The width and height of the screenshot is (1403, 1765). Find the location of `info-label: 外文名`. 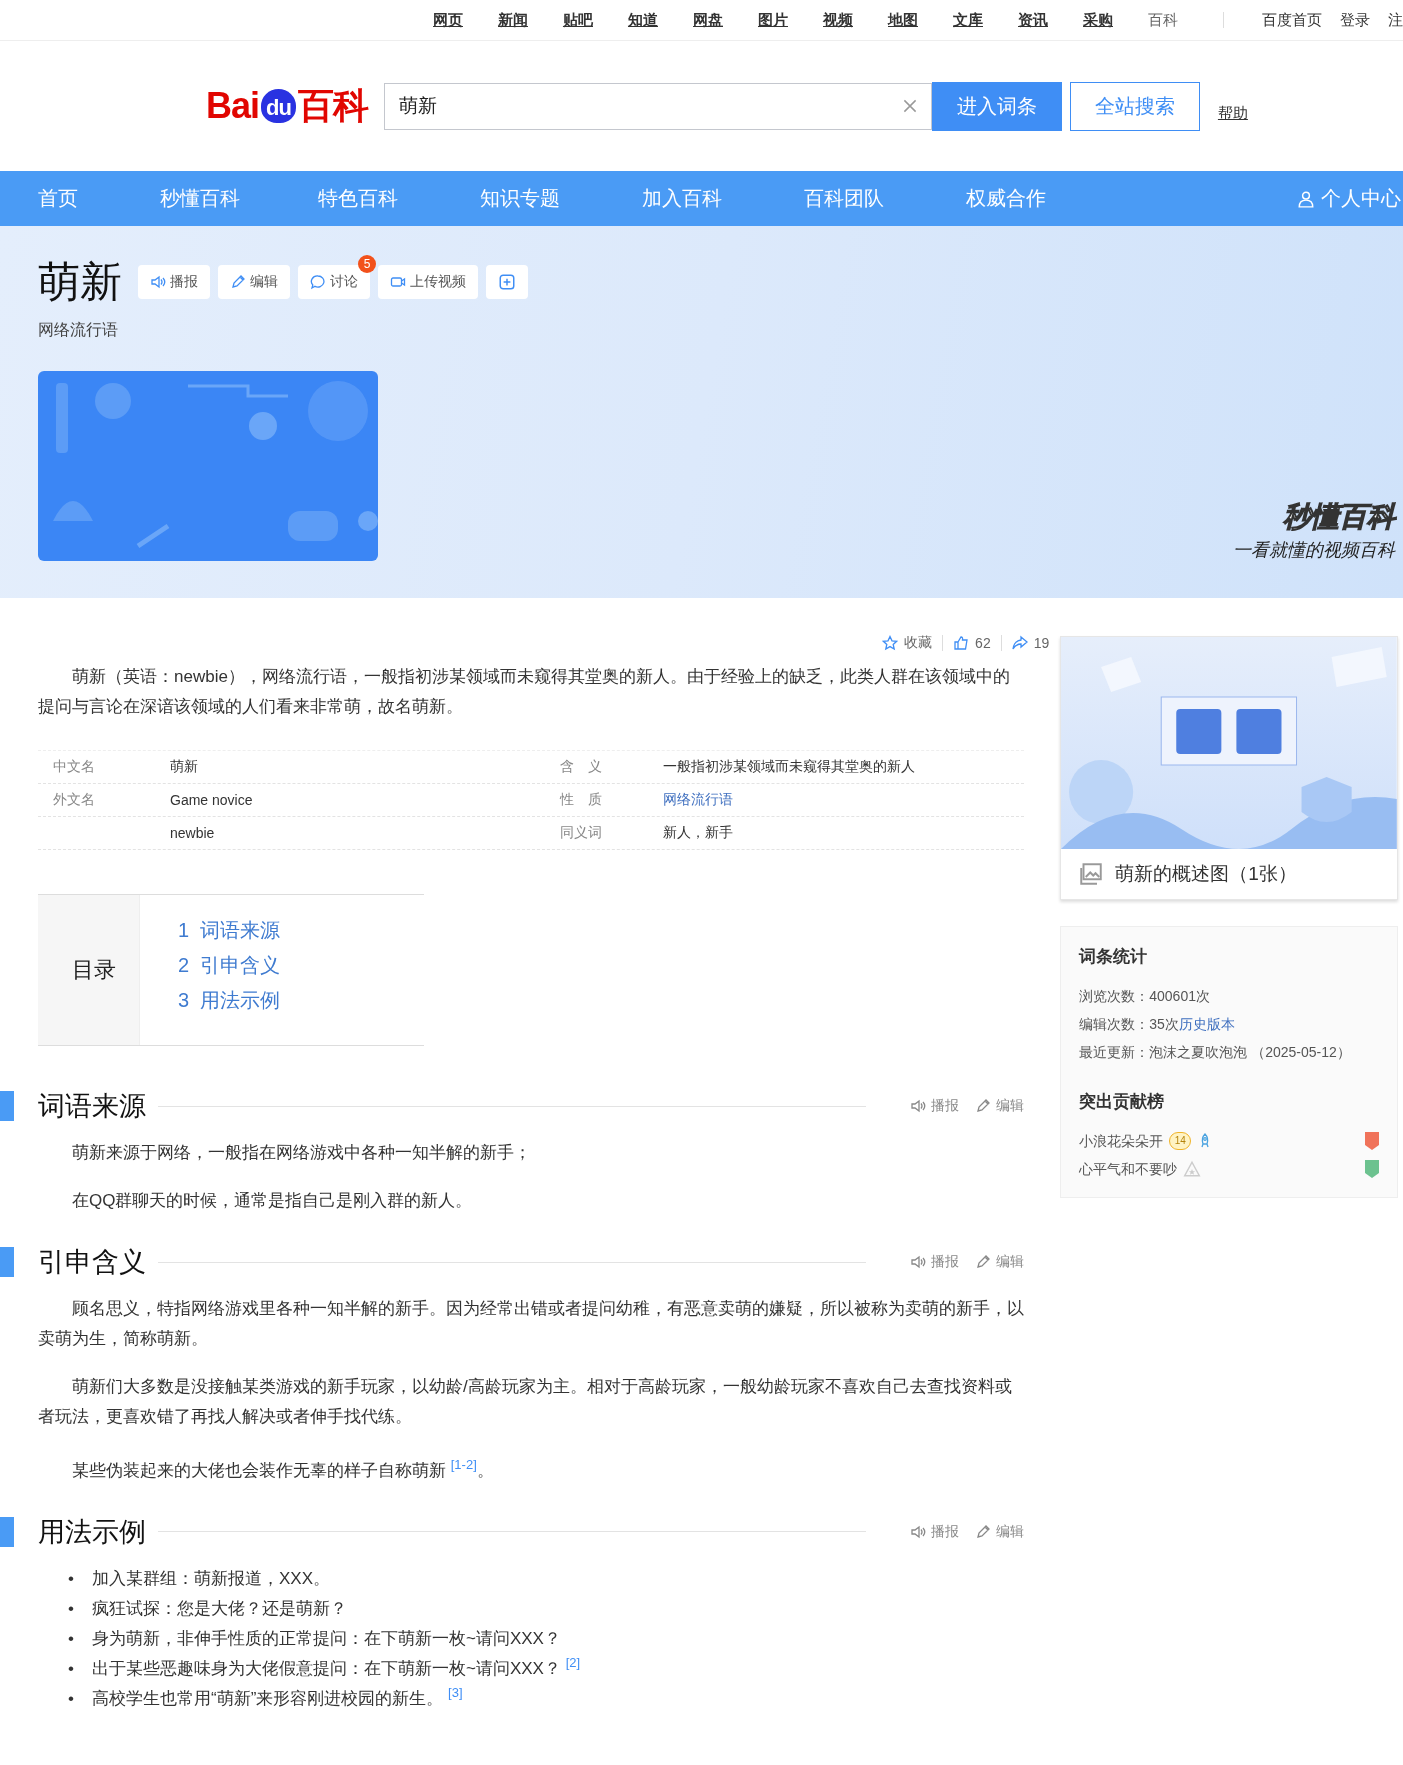

info-label: 外文名 is located at coordinates (74, 799).